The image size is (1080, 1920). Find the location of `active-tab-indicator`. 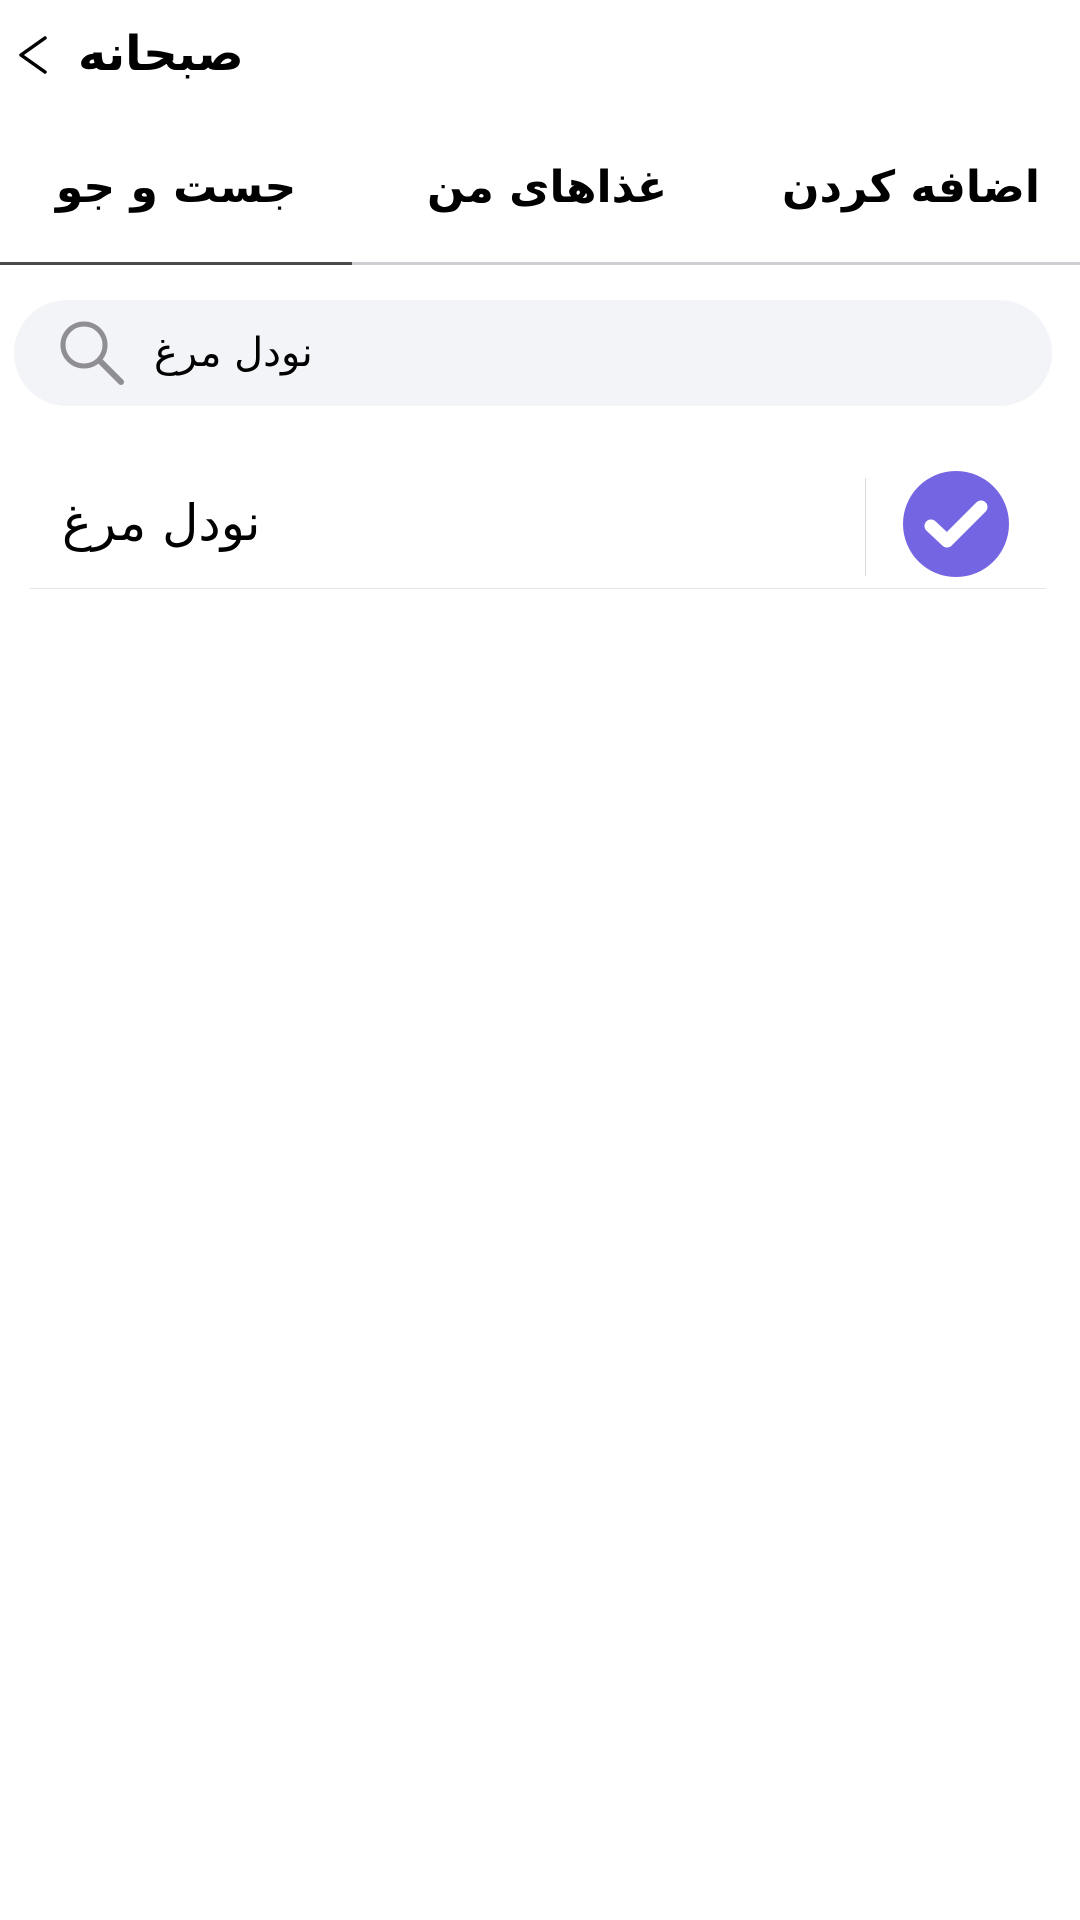

active-tab-indicator is located at coordinates (176, 263).